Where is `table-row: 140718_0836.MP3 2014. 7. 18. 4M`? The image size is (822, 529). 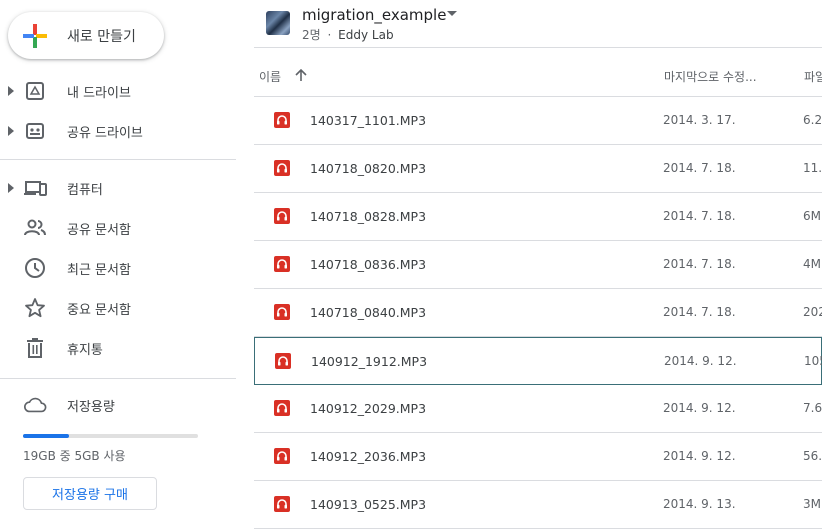
table-row: 140718_0836.MP3 2014. 7. 18. 4M is located at coordinates (538, 265).